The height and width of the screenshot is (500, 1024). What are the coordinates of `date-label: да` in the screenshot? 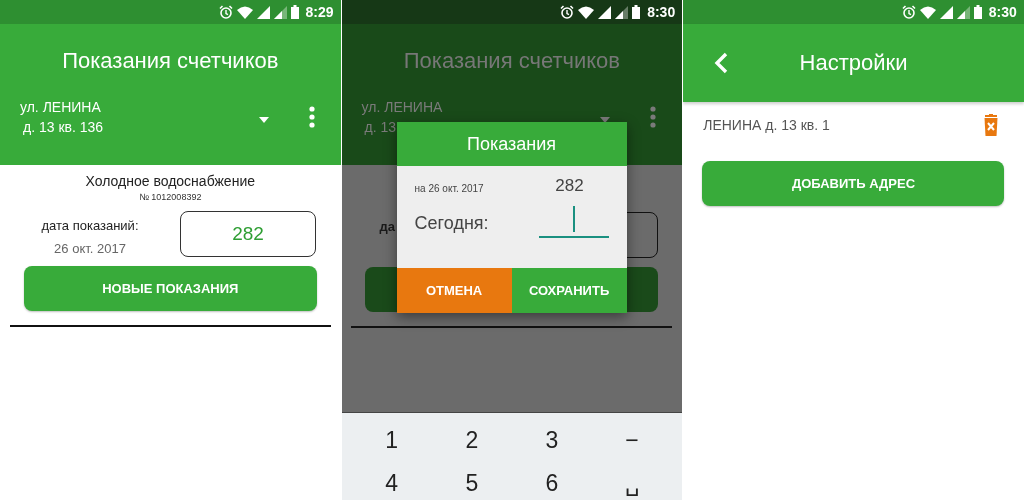 It's located at (387, 226).